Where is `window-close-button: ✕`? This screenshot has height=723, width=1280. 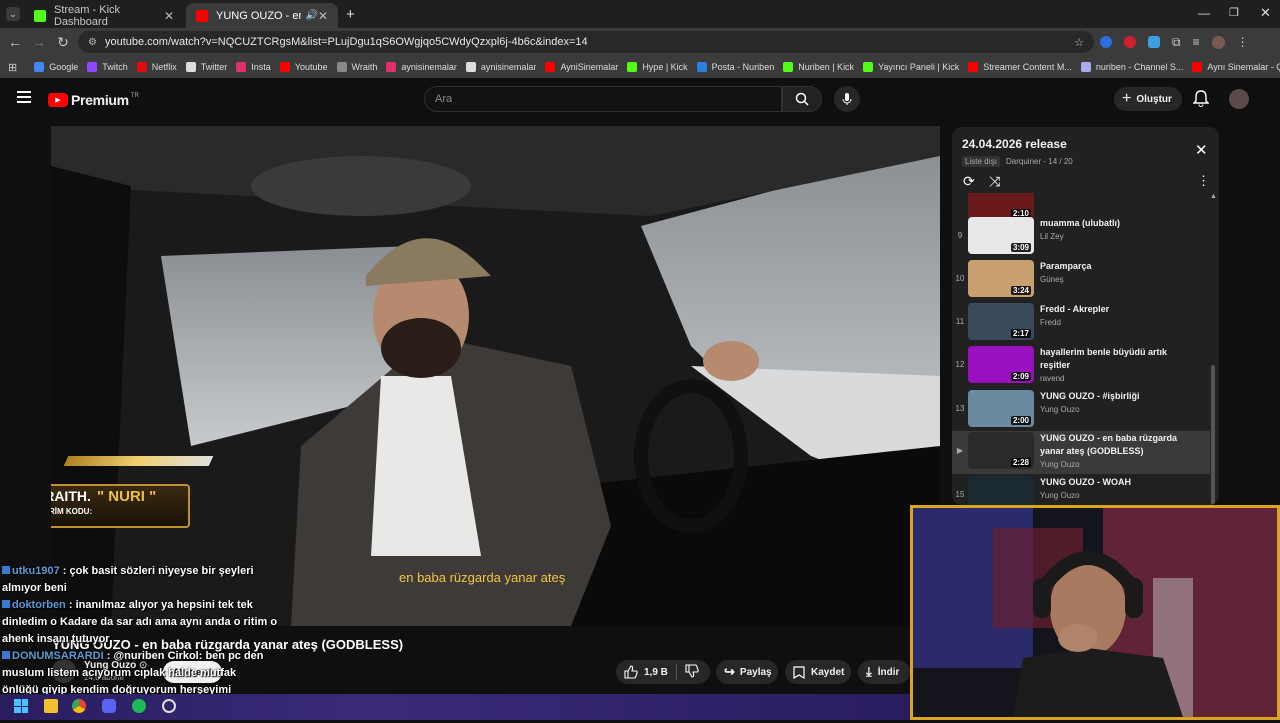
window-close-button: ✕ is located at coordinates (1265, 13).